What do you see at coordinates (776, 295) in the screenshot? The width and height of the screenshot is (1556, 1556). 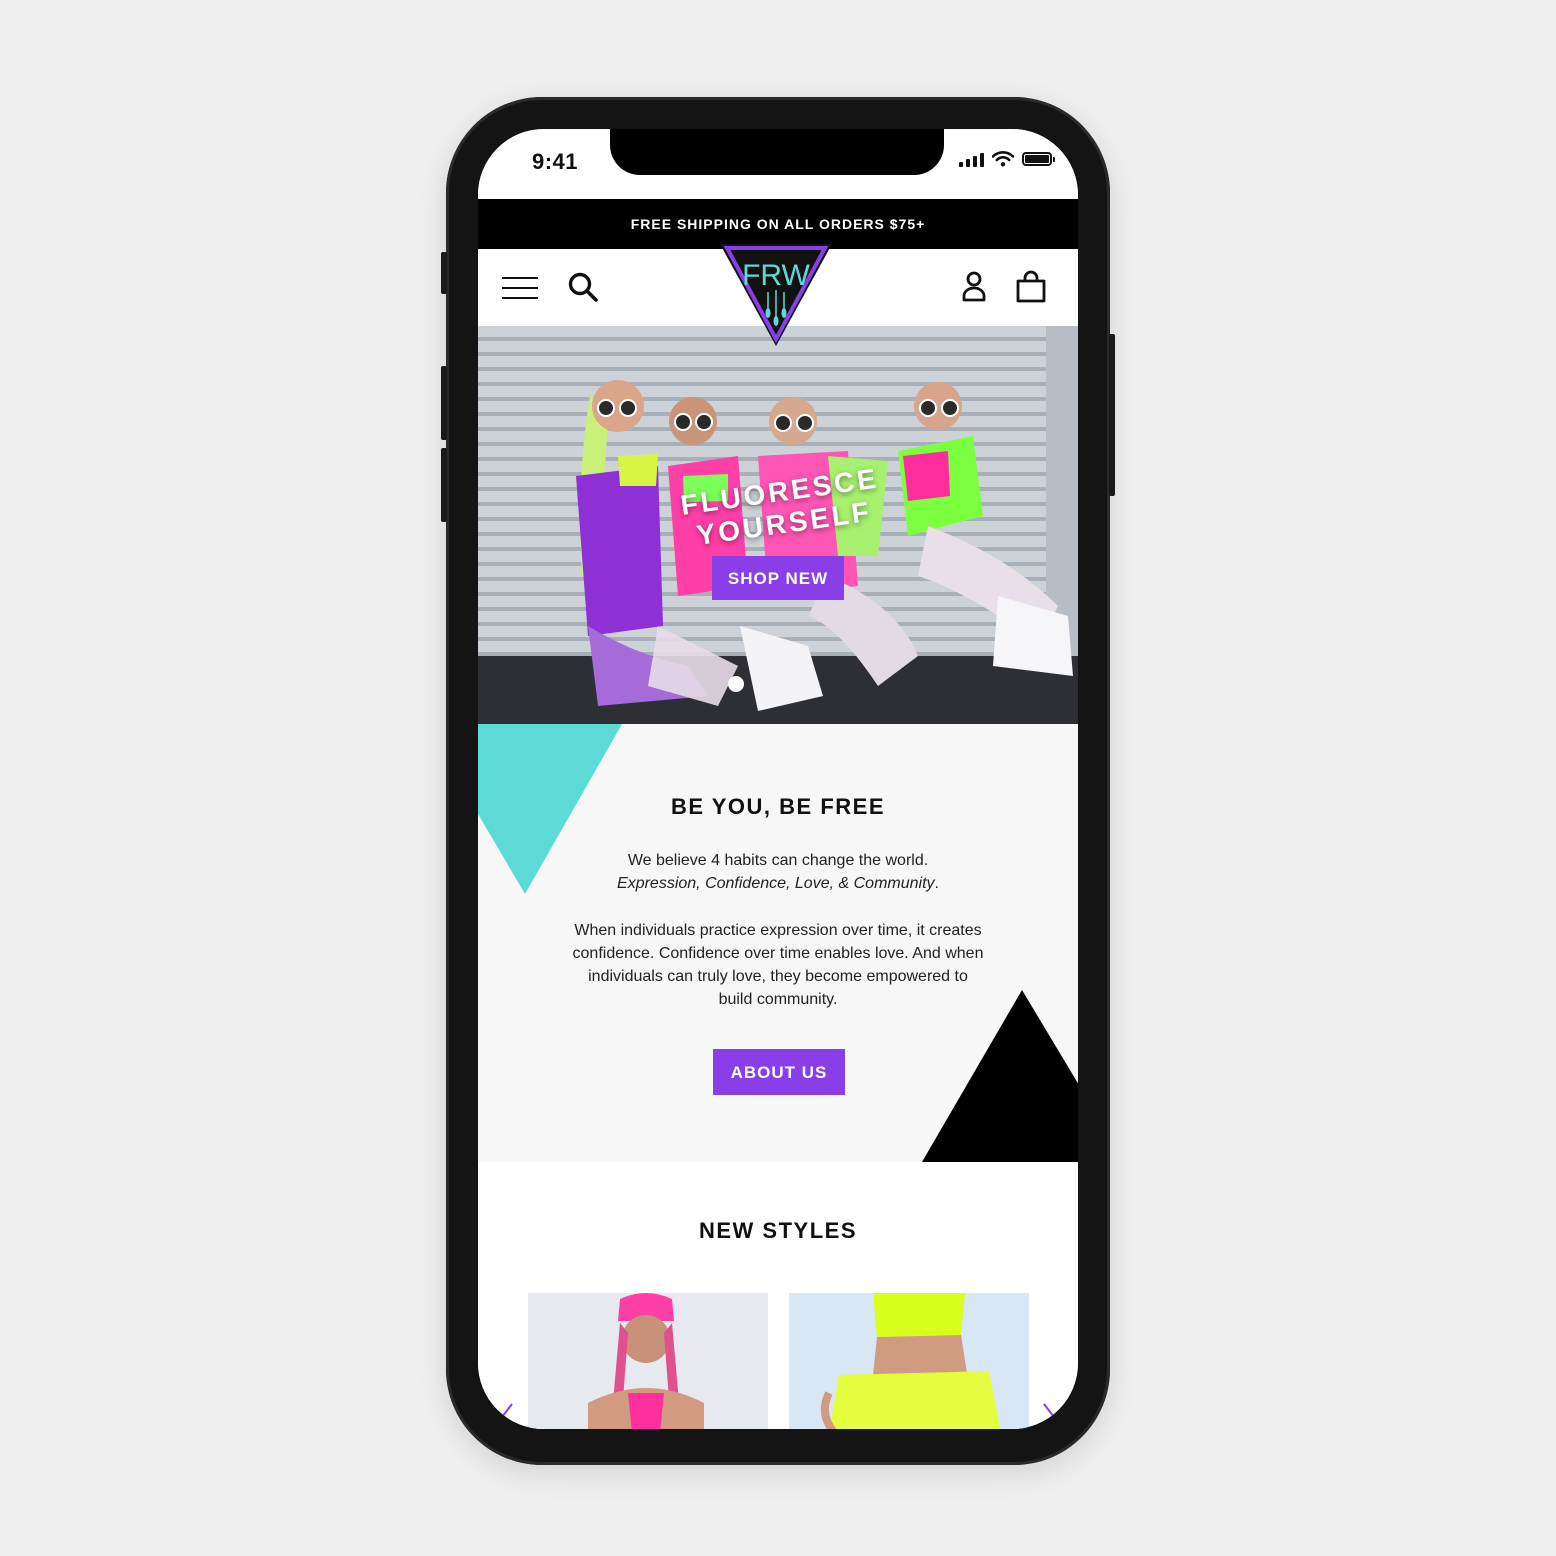 I see `frw-logo: FRW` at bounding box center [776, 295].